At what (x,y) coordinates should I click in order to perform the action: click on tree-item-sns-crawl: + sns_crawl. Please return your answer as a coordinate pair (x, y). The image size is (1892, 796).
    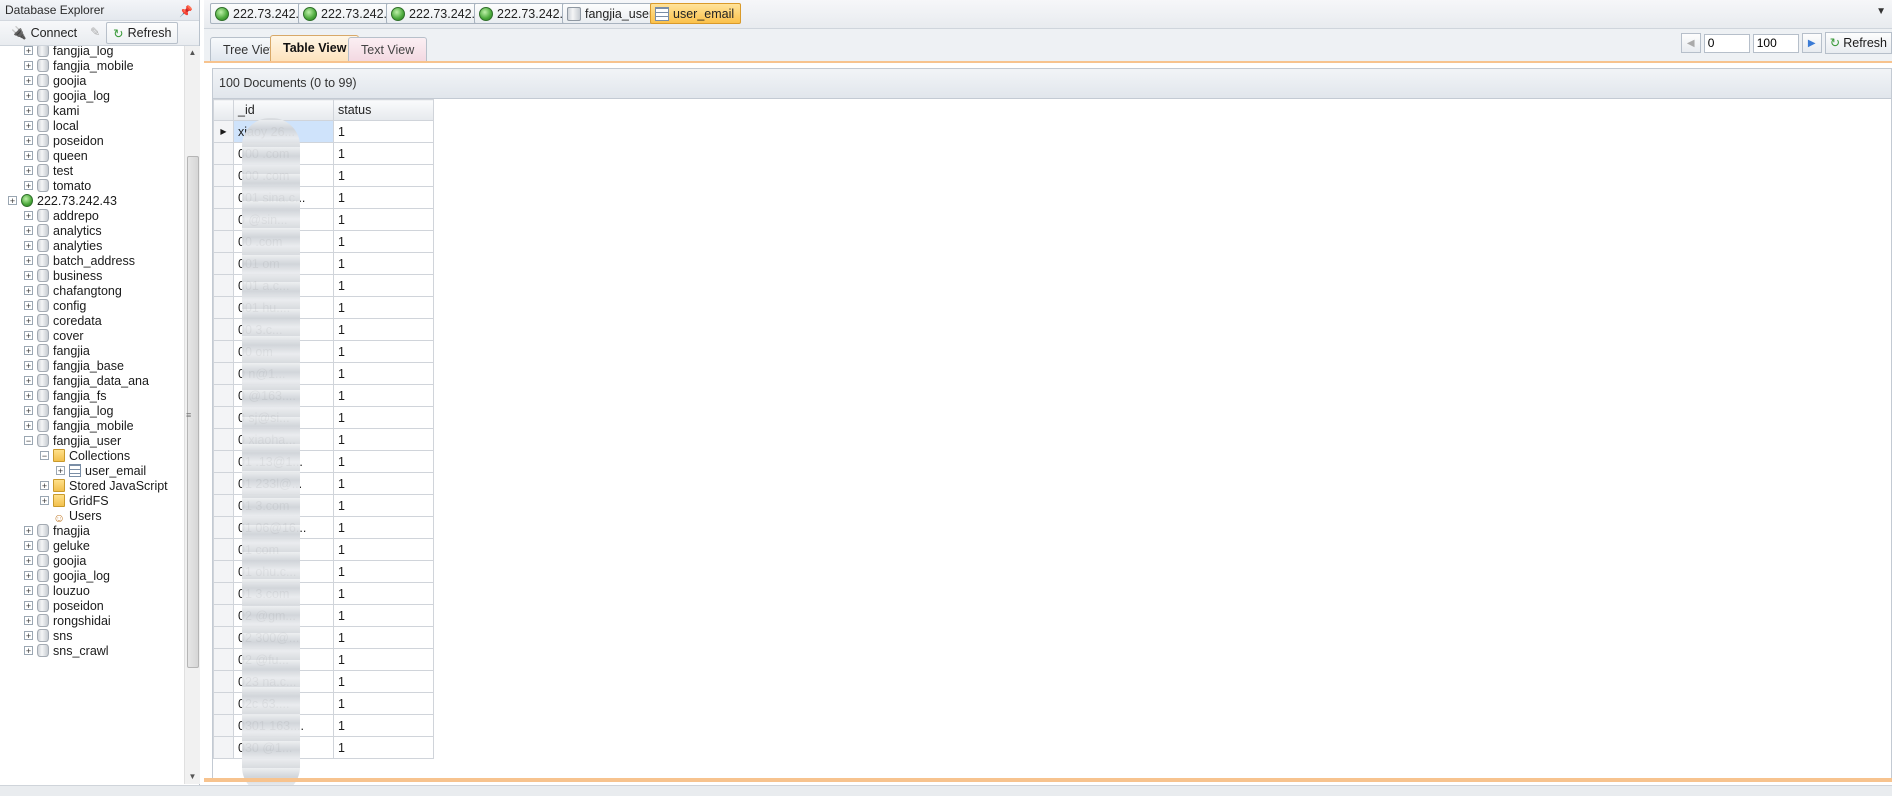
    Looking at the image, I should click on (91, 651).